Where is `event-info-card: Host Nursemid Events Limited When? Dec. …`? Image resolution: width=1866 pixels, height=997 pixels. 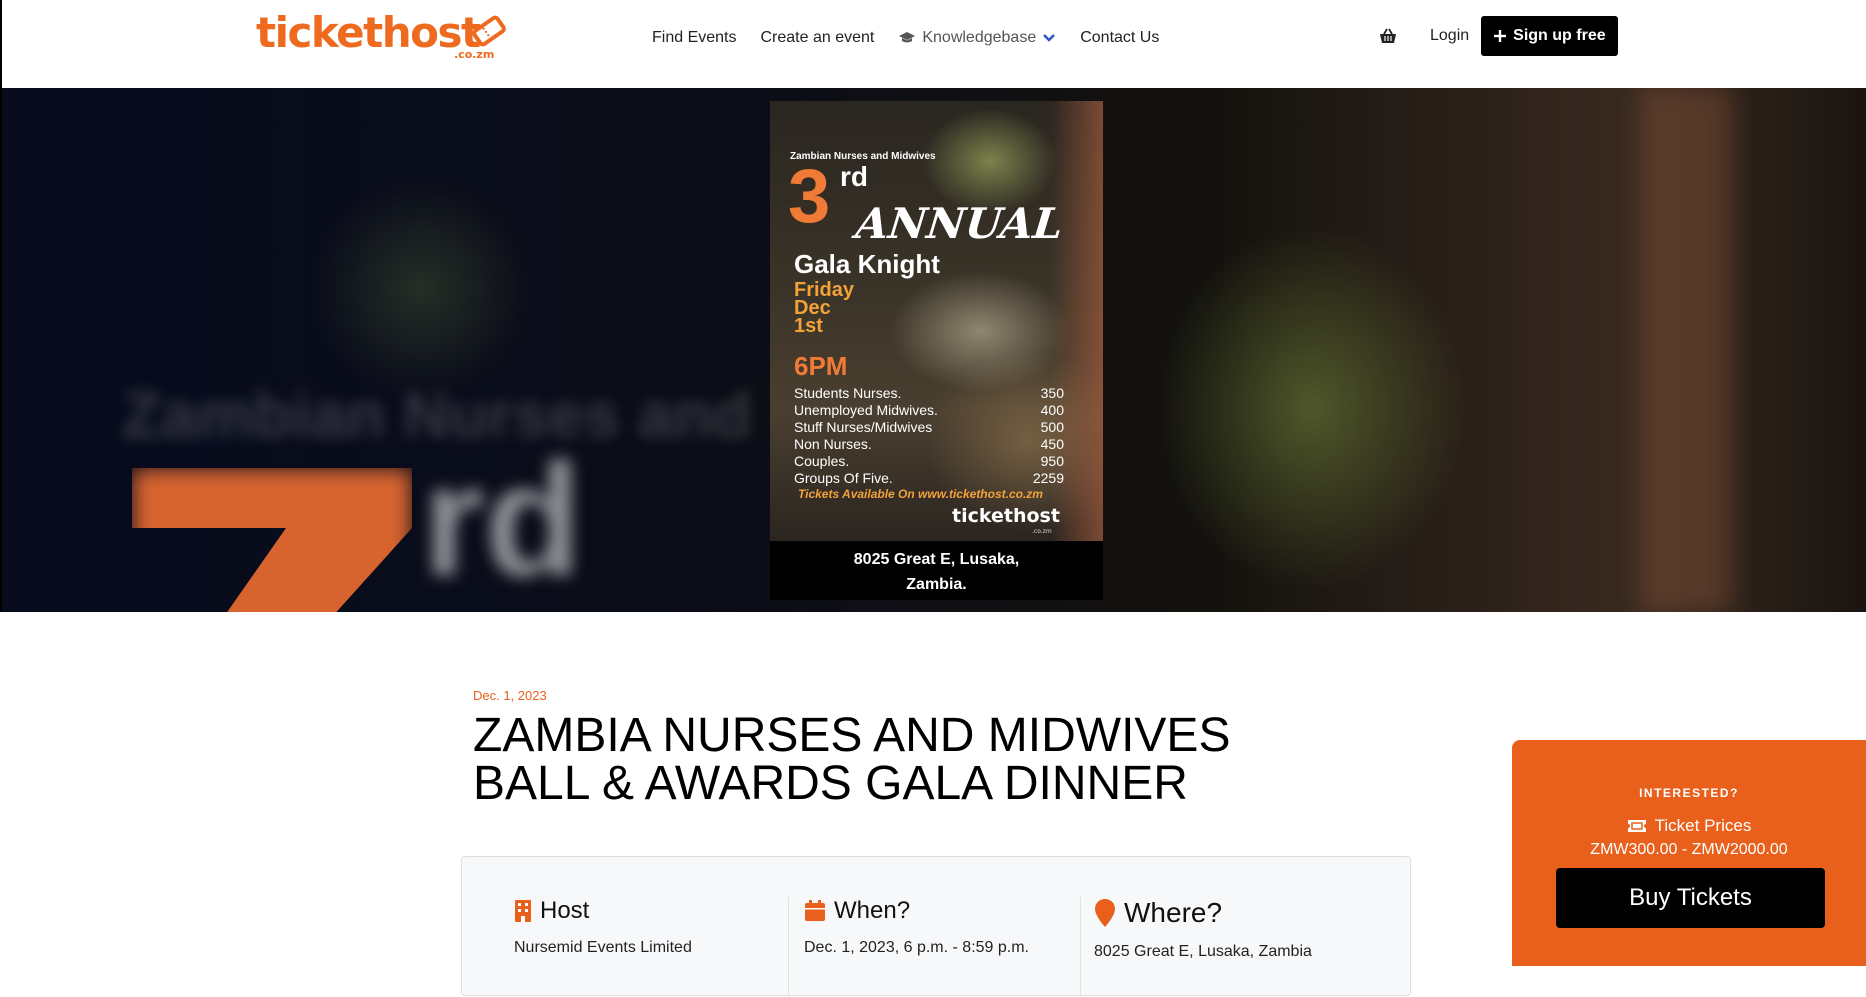
event-info-card: Host Nursemid Events Limited When? Dec. … is located at coordinates (936, 926).